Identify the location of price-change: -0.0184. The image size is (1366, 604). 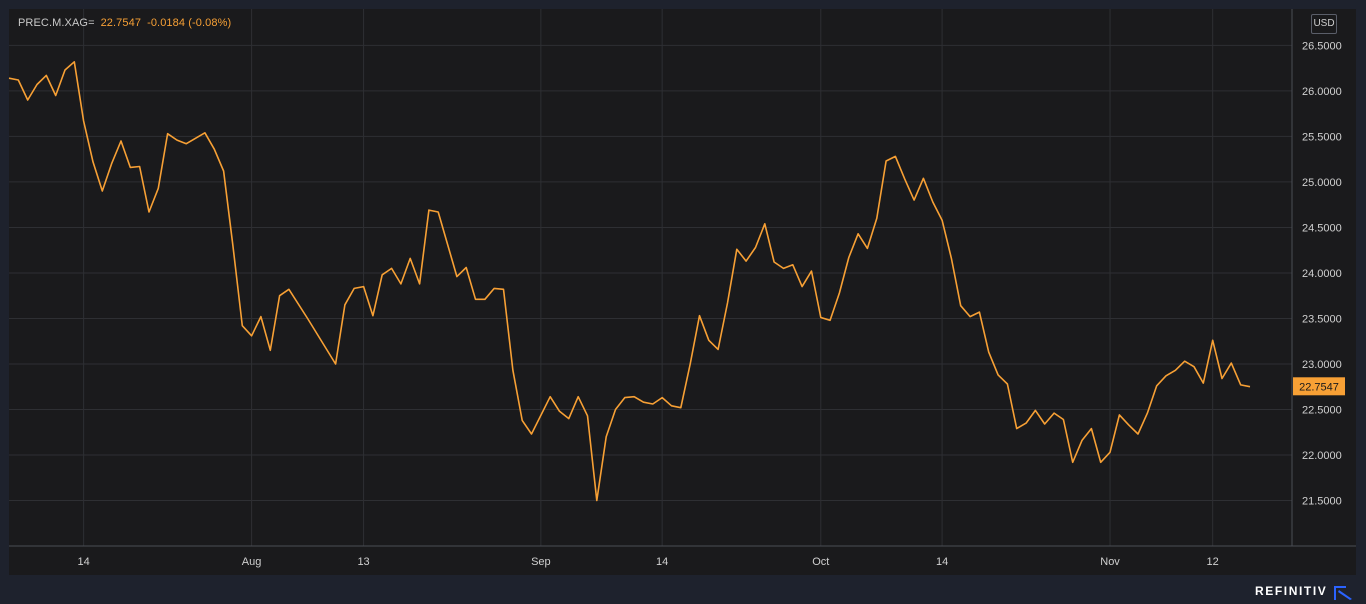
(166, 23).